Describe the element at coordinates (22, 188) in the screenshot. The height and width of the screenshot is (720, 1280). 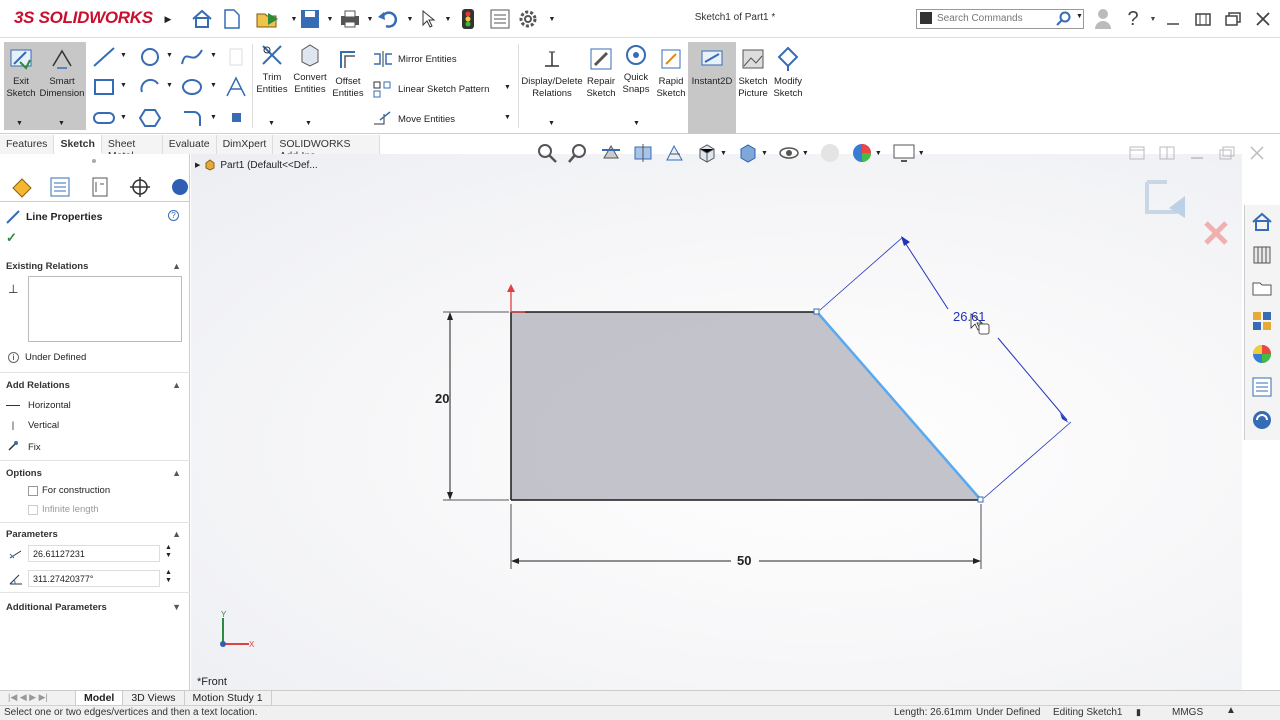
I see `feature-manager-tab-icon` at that location.